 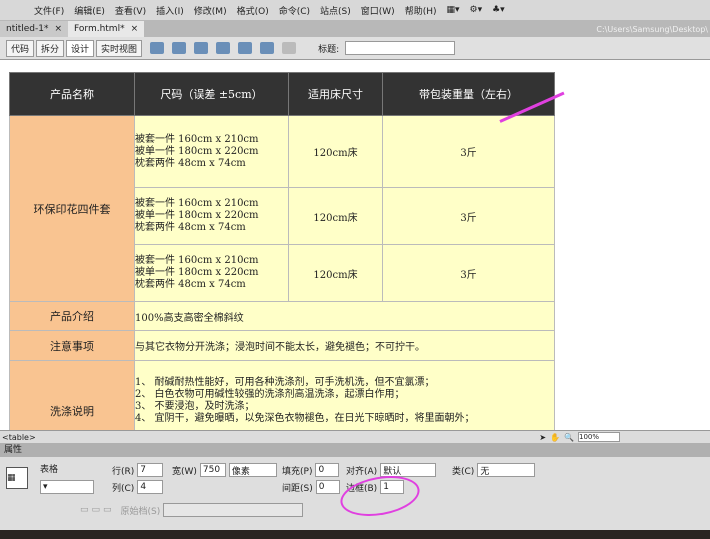 What do you see at coordinates (569, 437) in the screenshot?
I see `zoom-tool-icon: 🔍` at bounding box center [569, 437].